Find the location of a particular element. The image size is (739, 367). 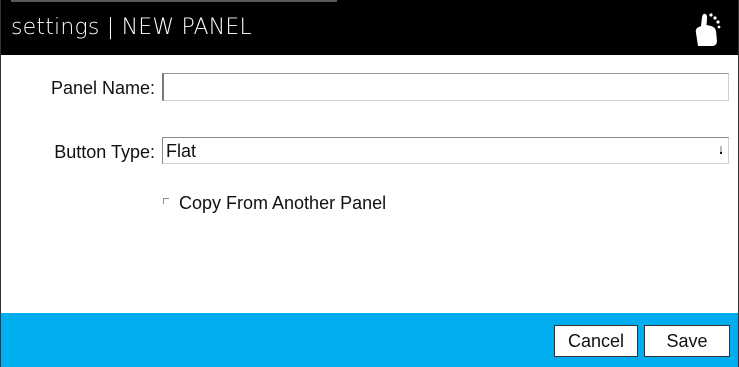

save-button: Save is located at coordinates (687, 341).